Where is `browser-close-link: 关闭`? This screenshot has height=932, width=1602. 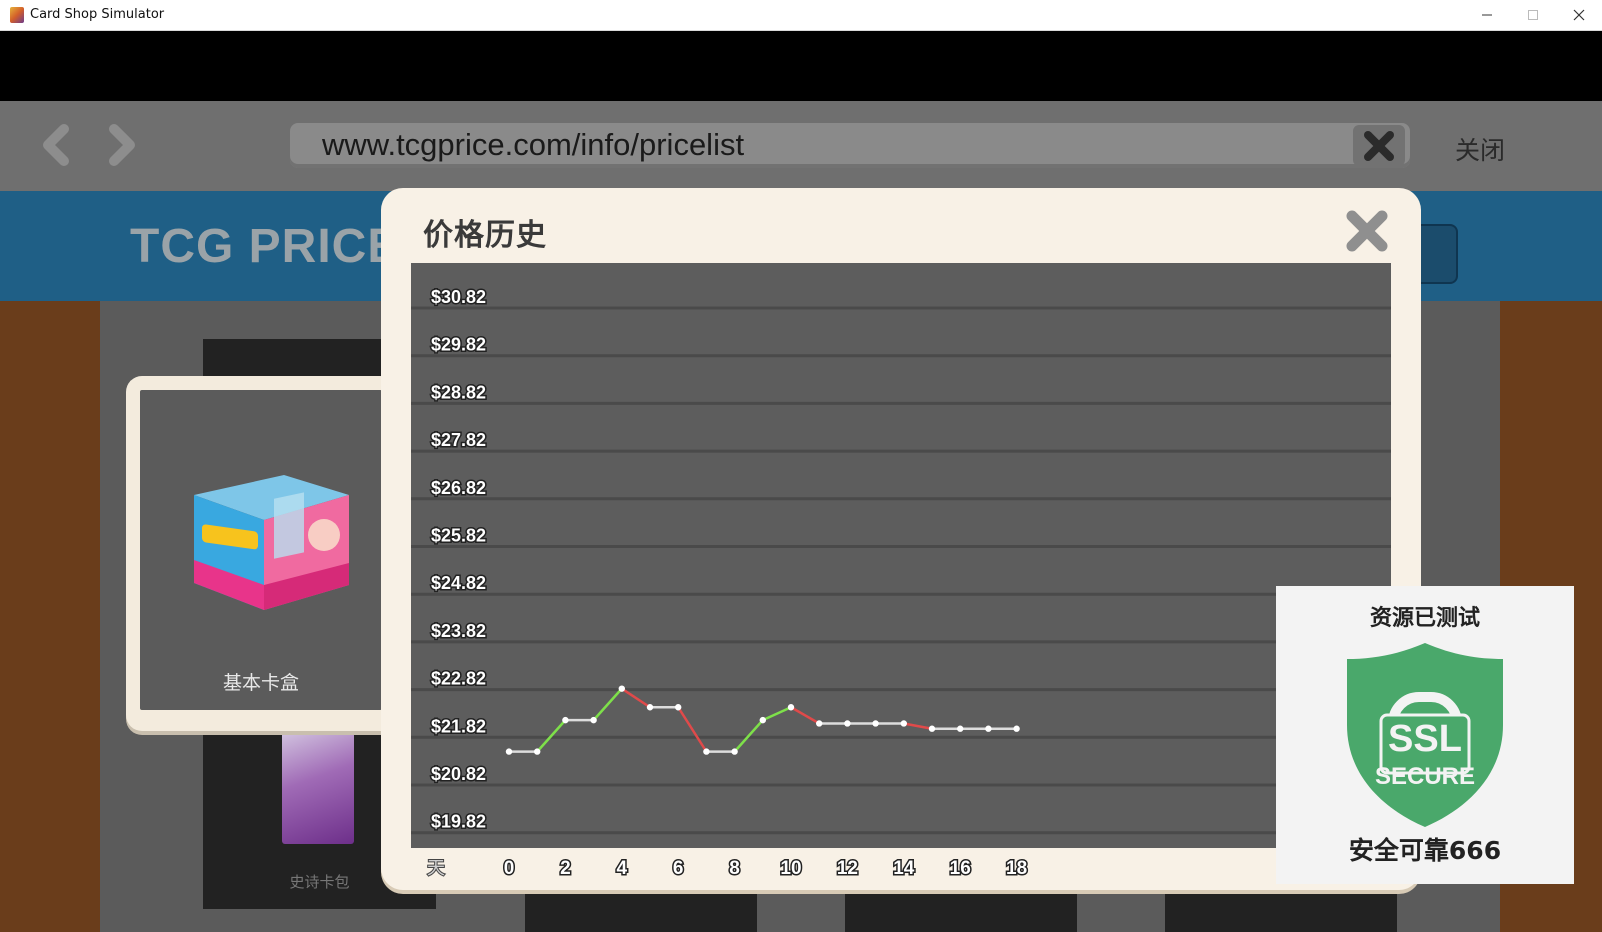 browser-close-link: 关闭 is located at coordinates (1480, 149).